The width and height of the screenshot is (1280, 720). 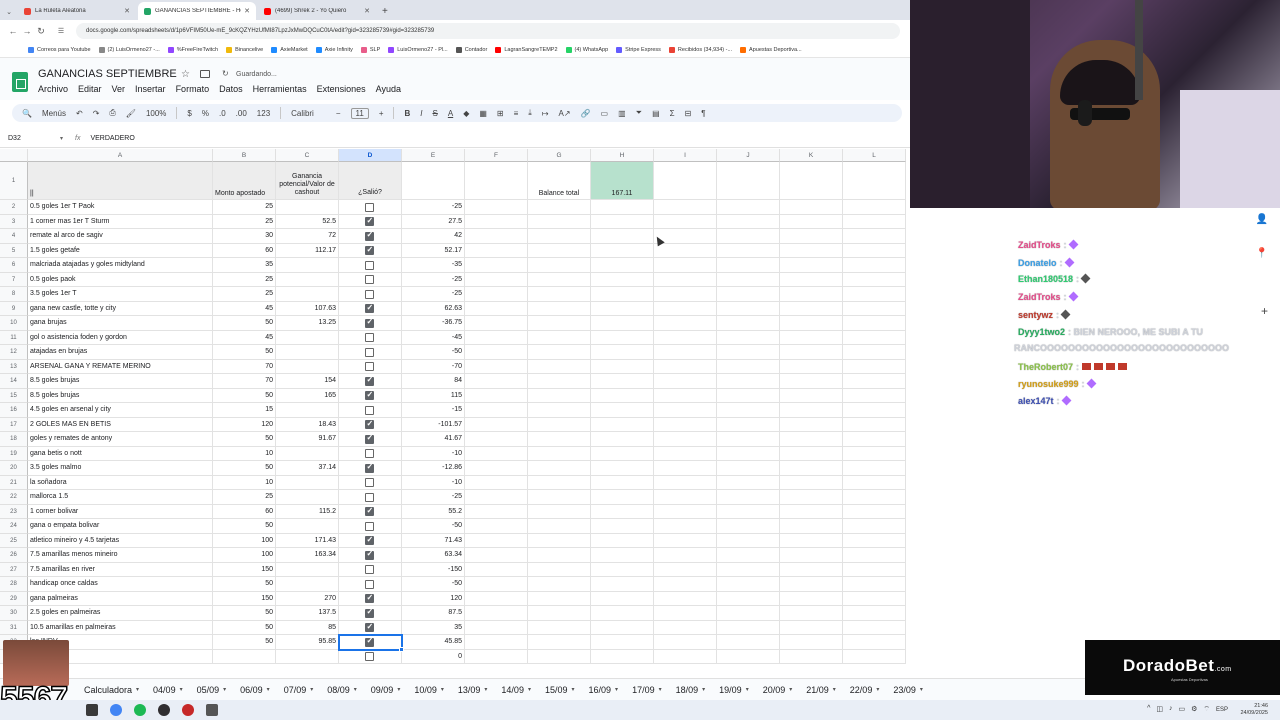 I want to click on volume-icon: ♪, so click(x=1171, y=709).